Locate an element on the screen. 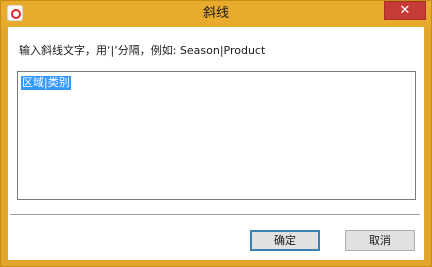 Image resolution: width=432 pixels, height=267 pixels. slash-text-value: 区域|类别 is located at coordinates (46, 83).